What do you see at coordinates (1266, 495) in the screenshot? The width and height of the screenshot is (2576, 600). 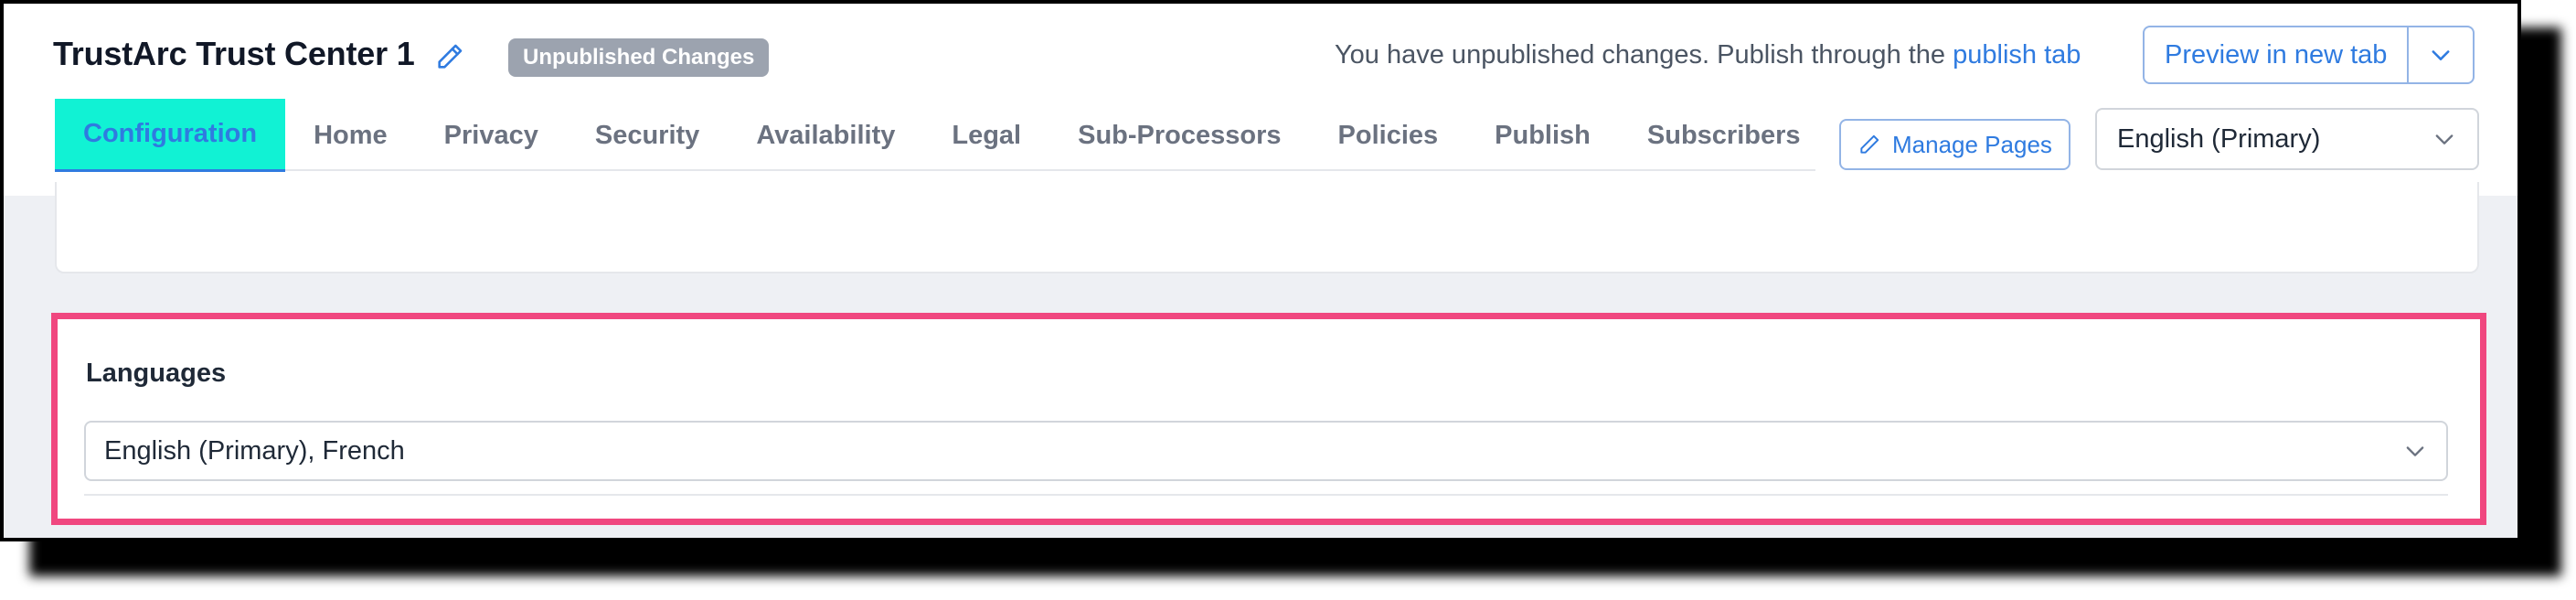 I see `card-divider` at bounding box center [1266, 495].